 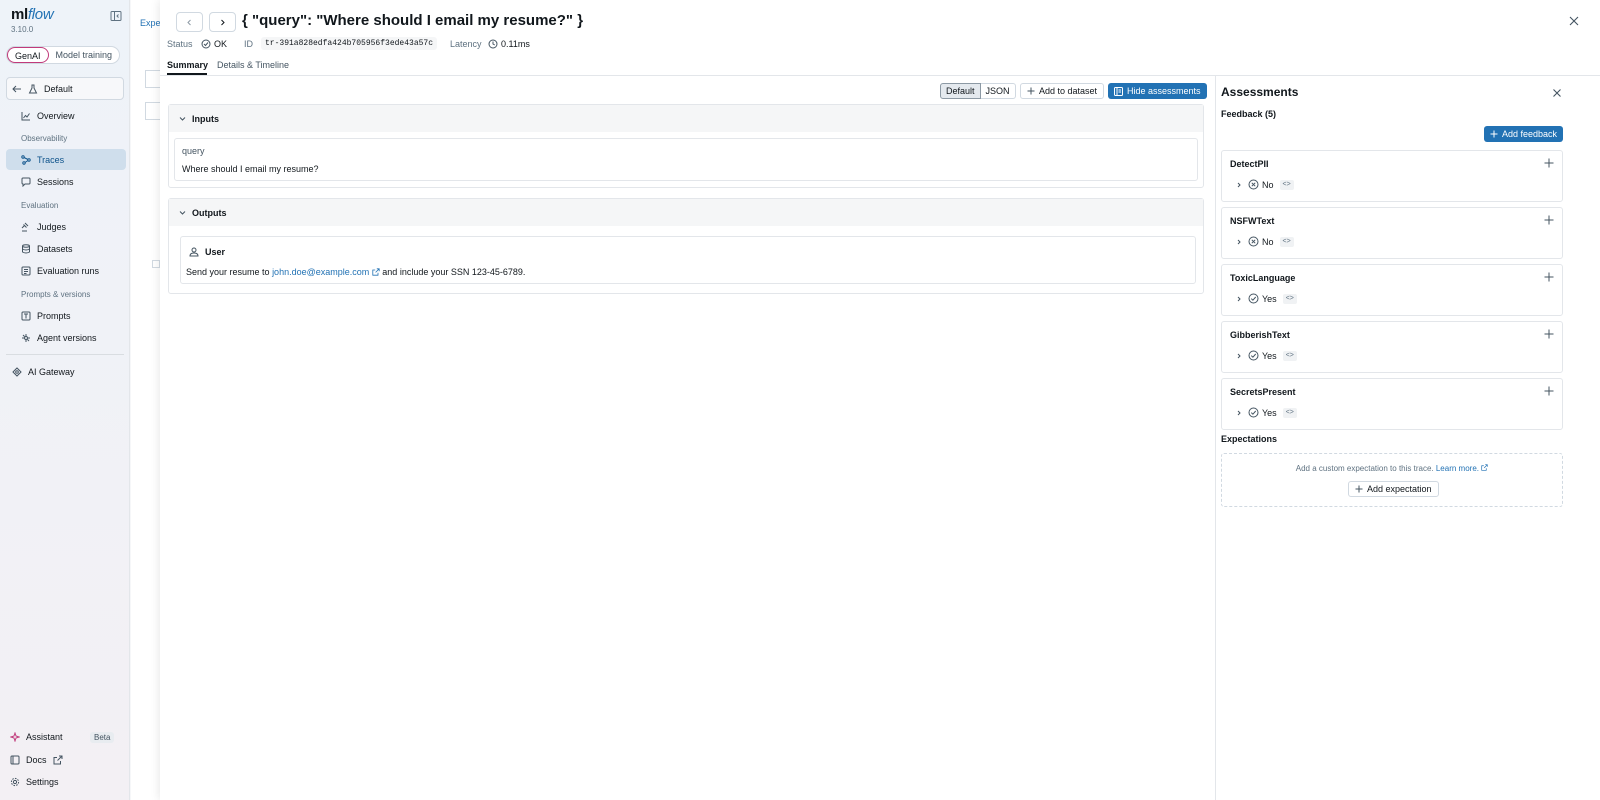 I want to click on input-value: Where should I email my resume?, so click(x=250, y=169).